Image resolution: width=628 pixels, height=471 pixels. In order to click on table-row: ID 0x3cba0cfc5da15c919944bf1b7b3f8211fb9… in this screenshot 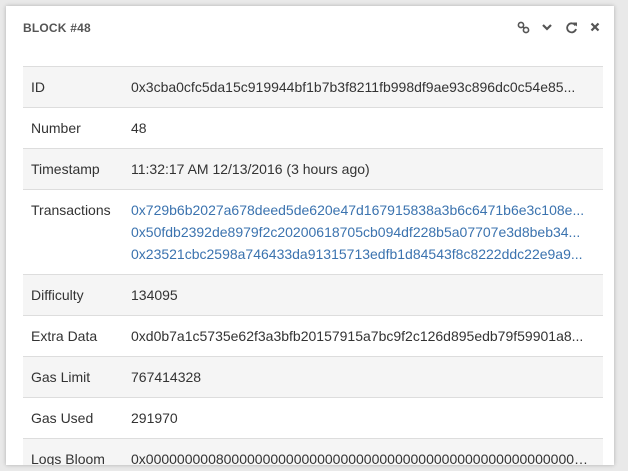, I will do `click(313, 87)`.